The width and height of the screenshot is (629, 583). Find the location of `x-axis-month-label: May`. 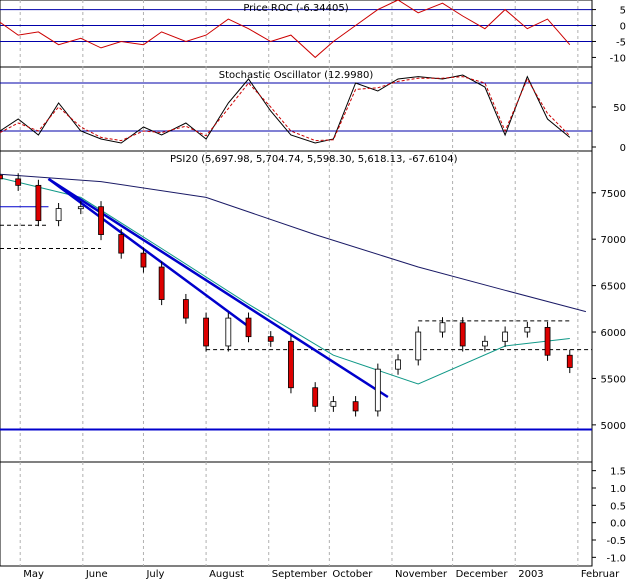

x-axis-month-label: May is located at coordinates (33, 574).